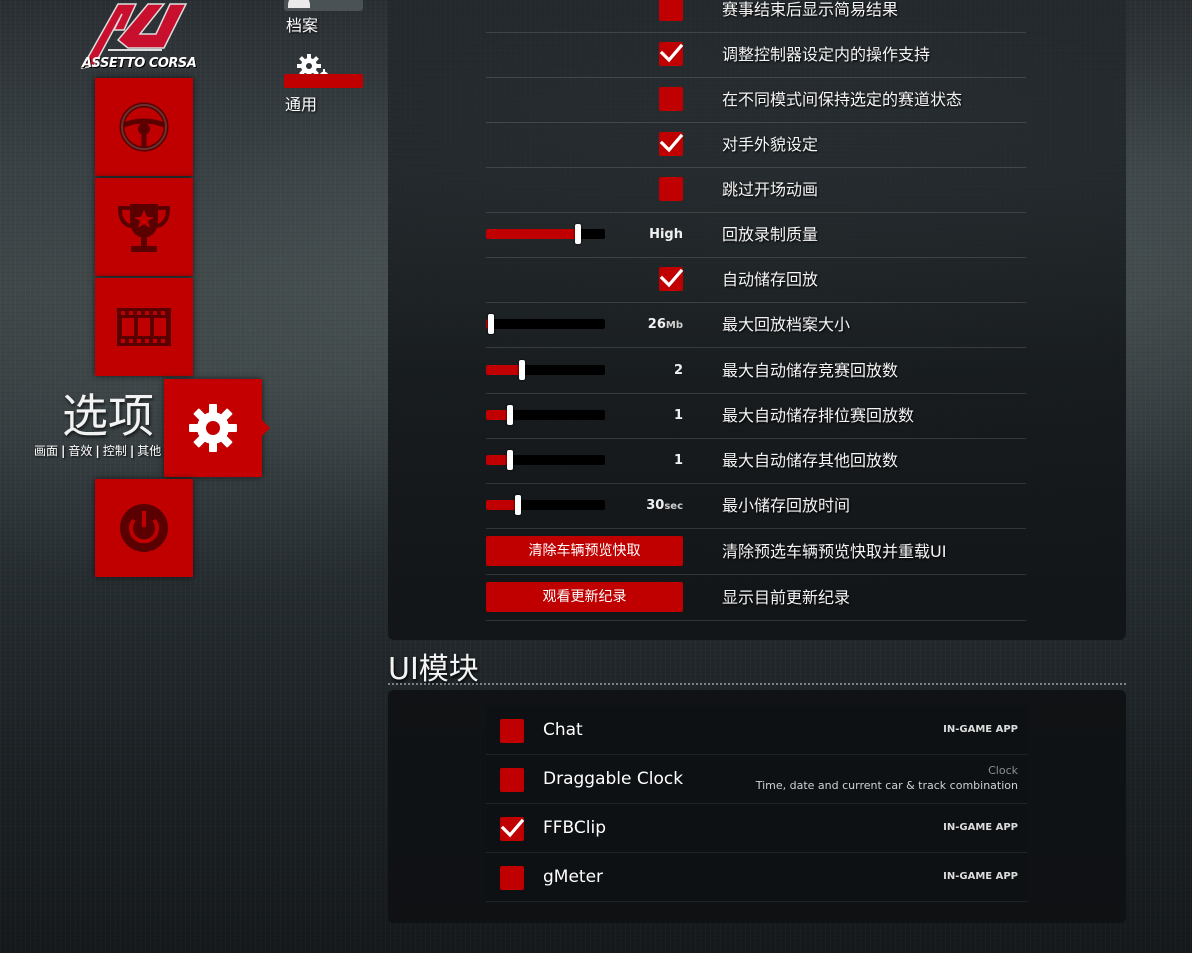  I want to click on setting-row: 调整控制器设定内的操作支持, so click(756, 55).